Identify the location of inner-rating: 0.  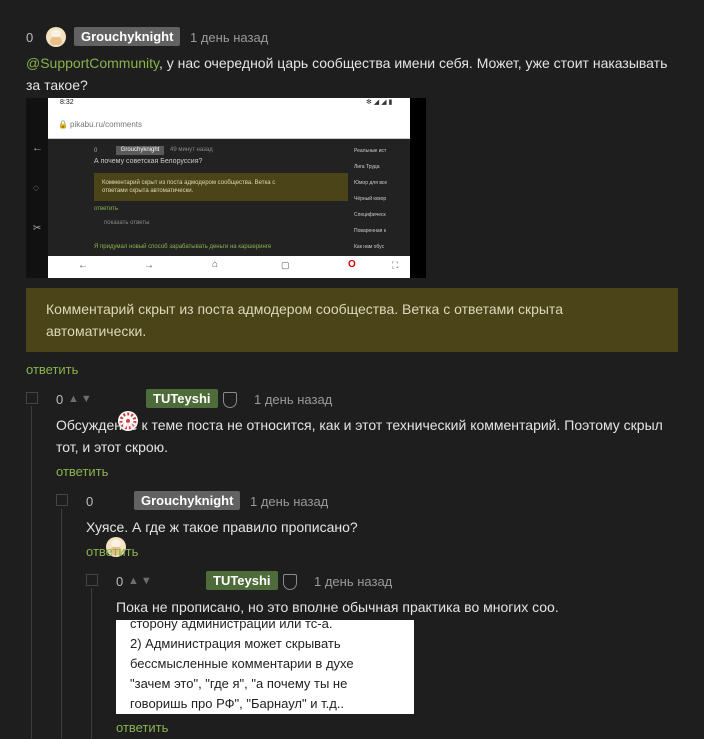
(96, 151).